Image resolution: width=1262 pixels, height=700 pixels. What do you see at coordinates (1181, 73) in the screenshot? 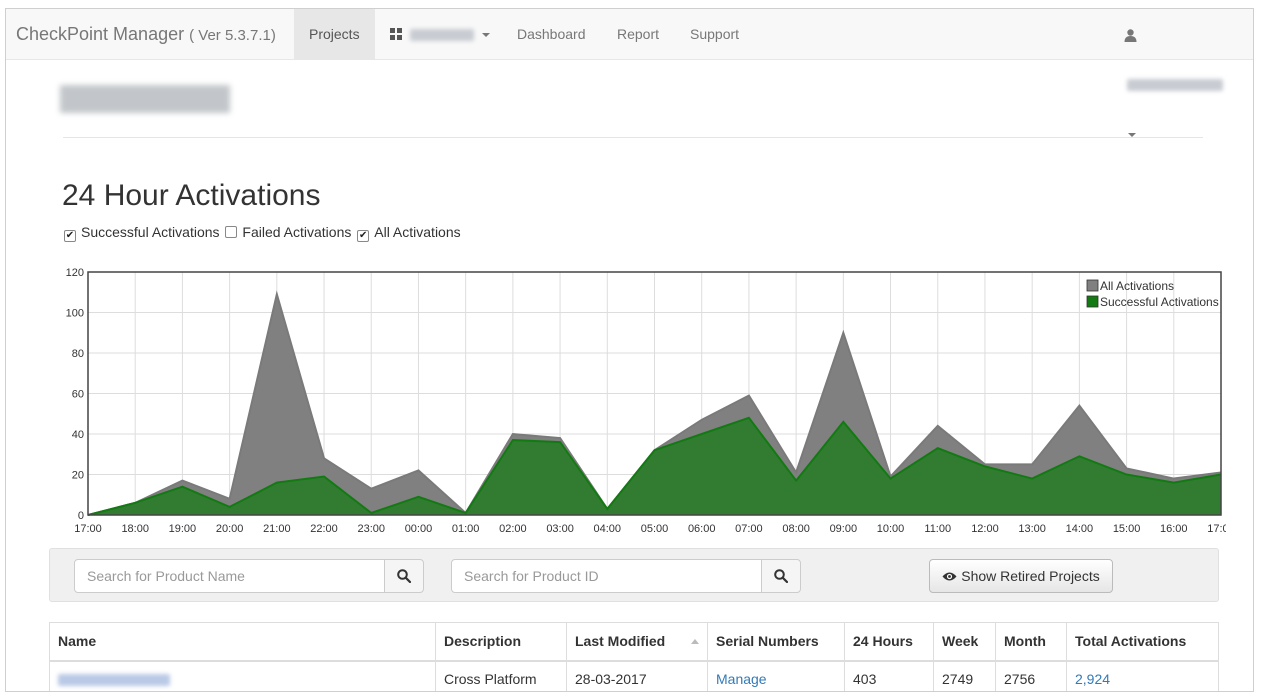
I see `user-menu-dropdown` at bounding box center [1181, 73].